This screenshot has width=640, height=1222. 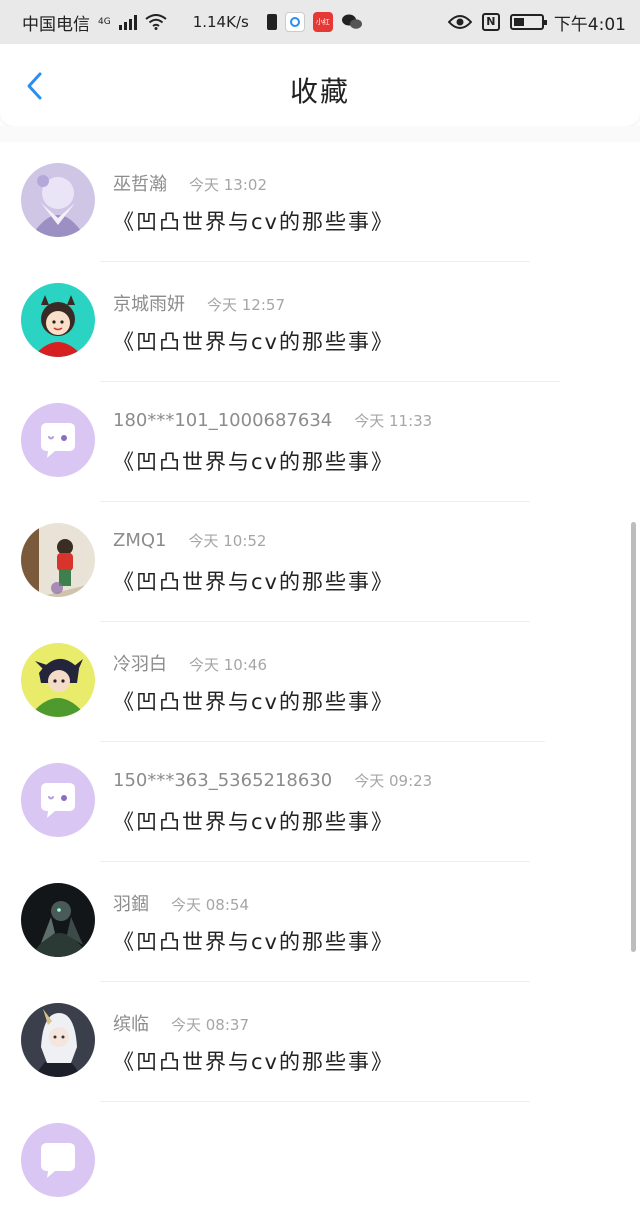 I want to click on meta-line: 羽錮 今天 08:54, so click(x=181, y=903).